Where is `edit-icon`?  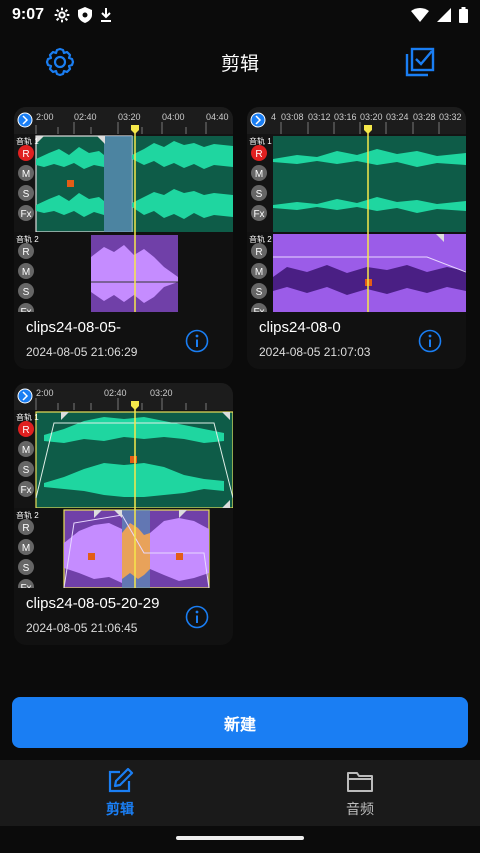 edit-icon is located at coordinates (121, 780).